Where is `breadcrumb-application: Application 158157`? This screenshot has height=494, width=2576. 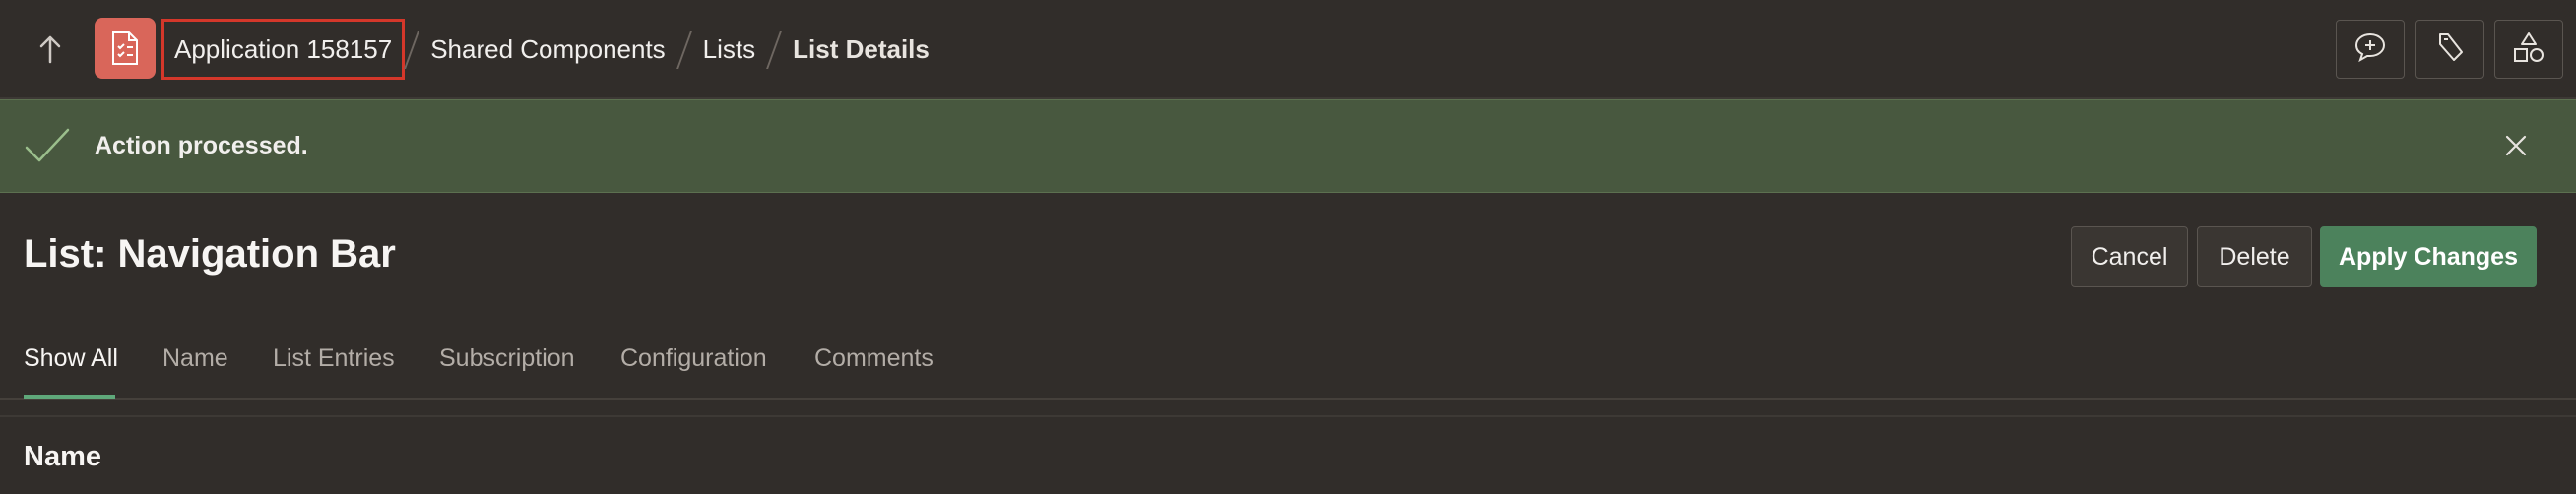 breadcrumb-application: Application 158157 is located at coordinates (283, 49).